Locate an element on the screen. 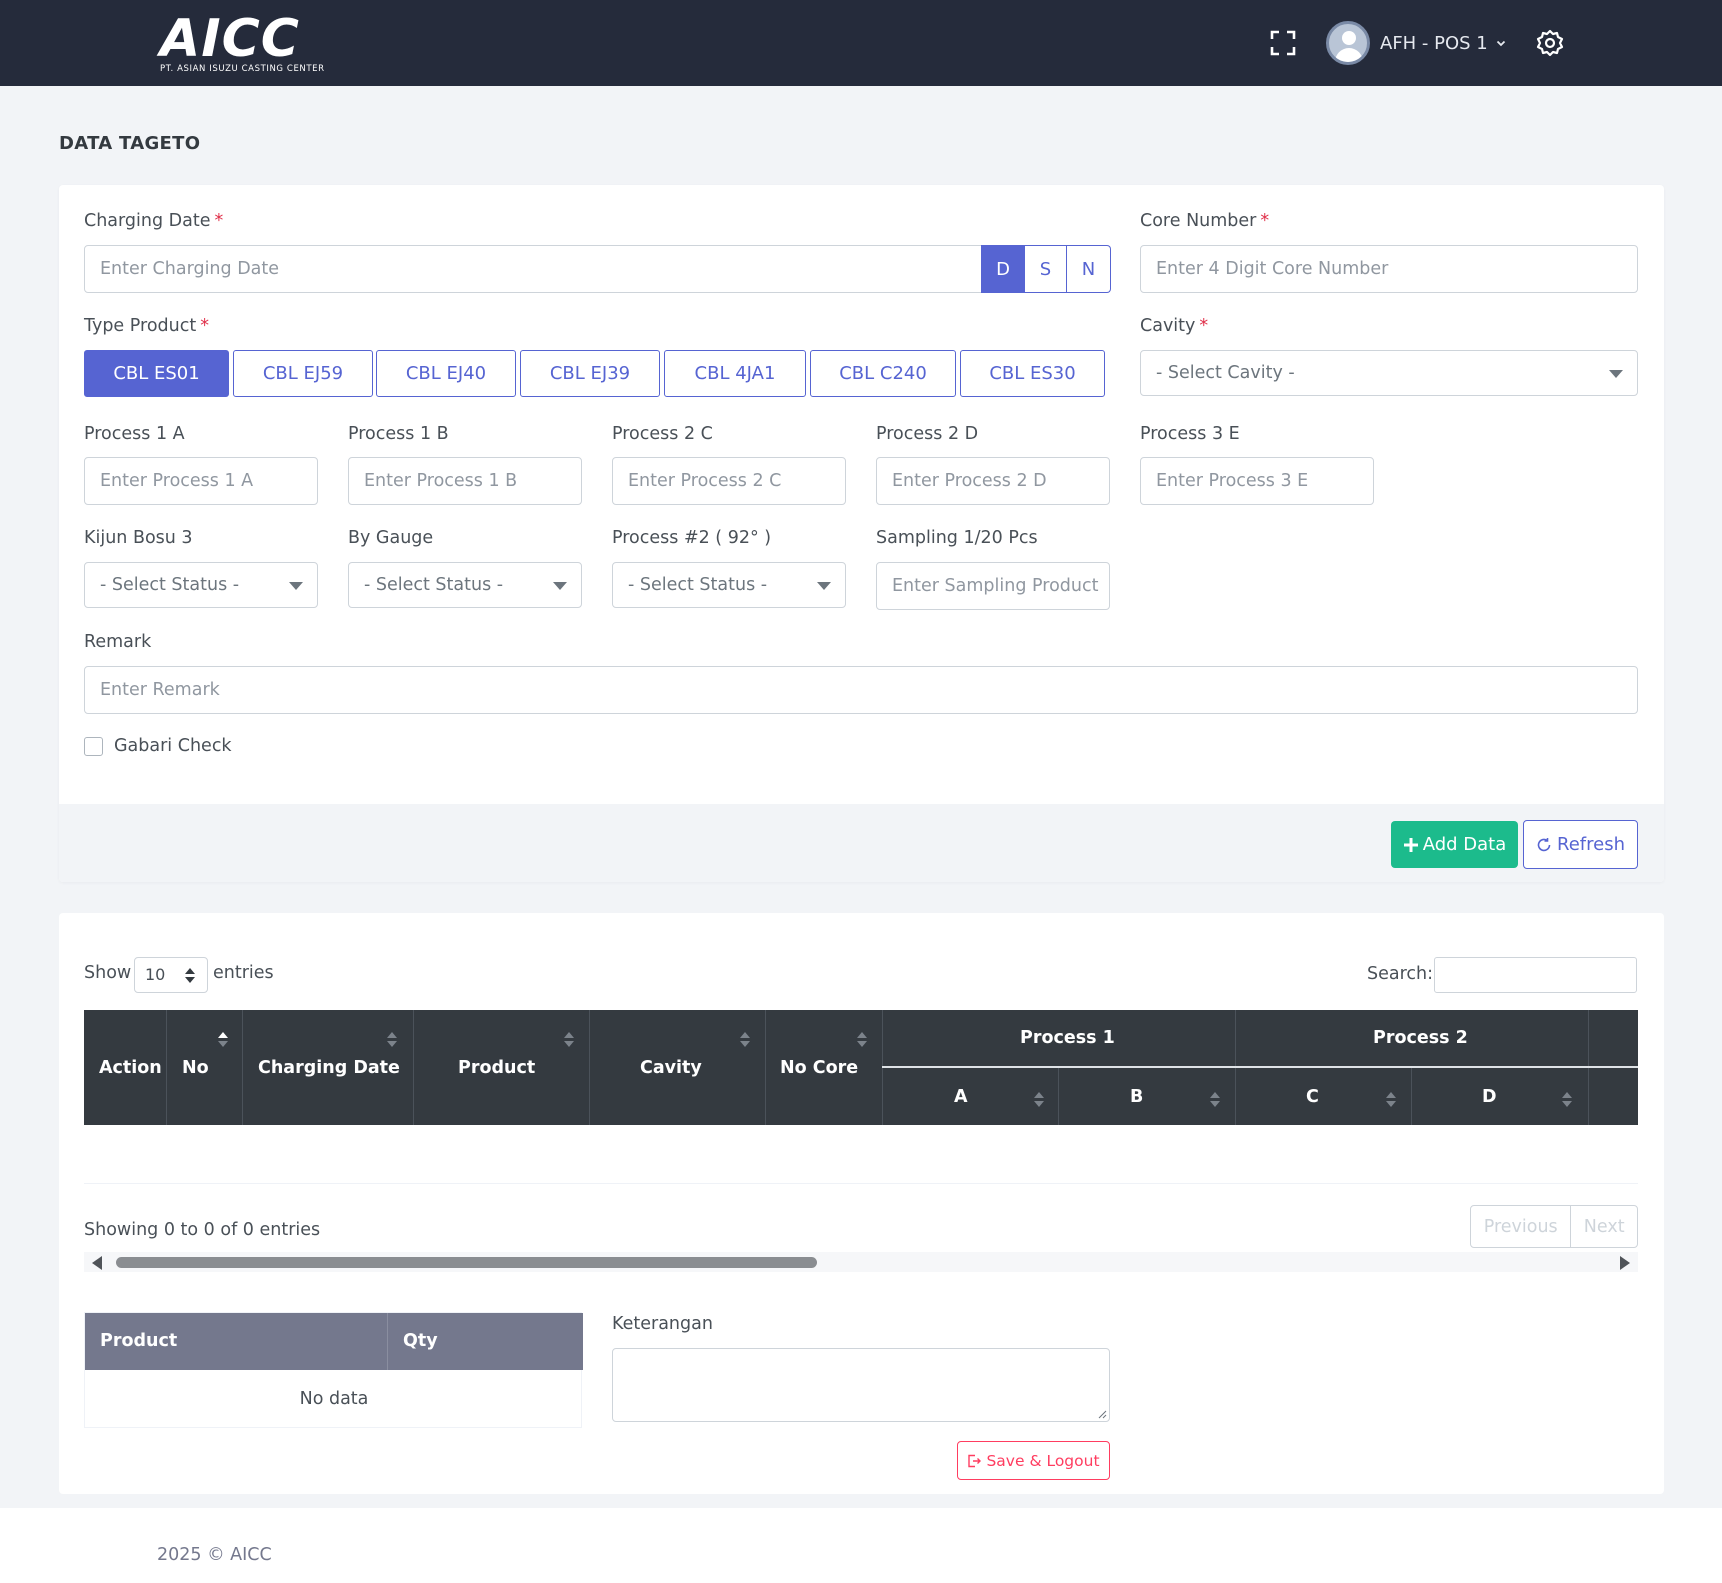  process-92-label: Process #2 ( 92° ) is located at coordinates (692, 538).